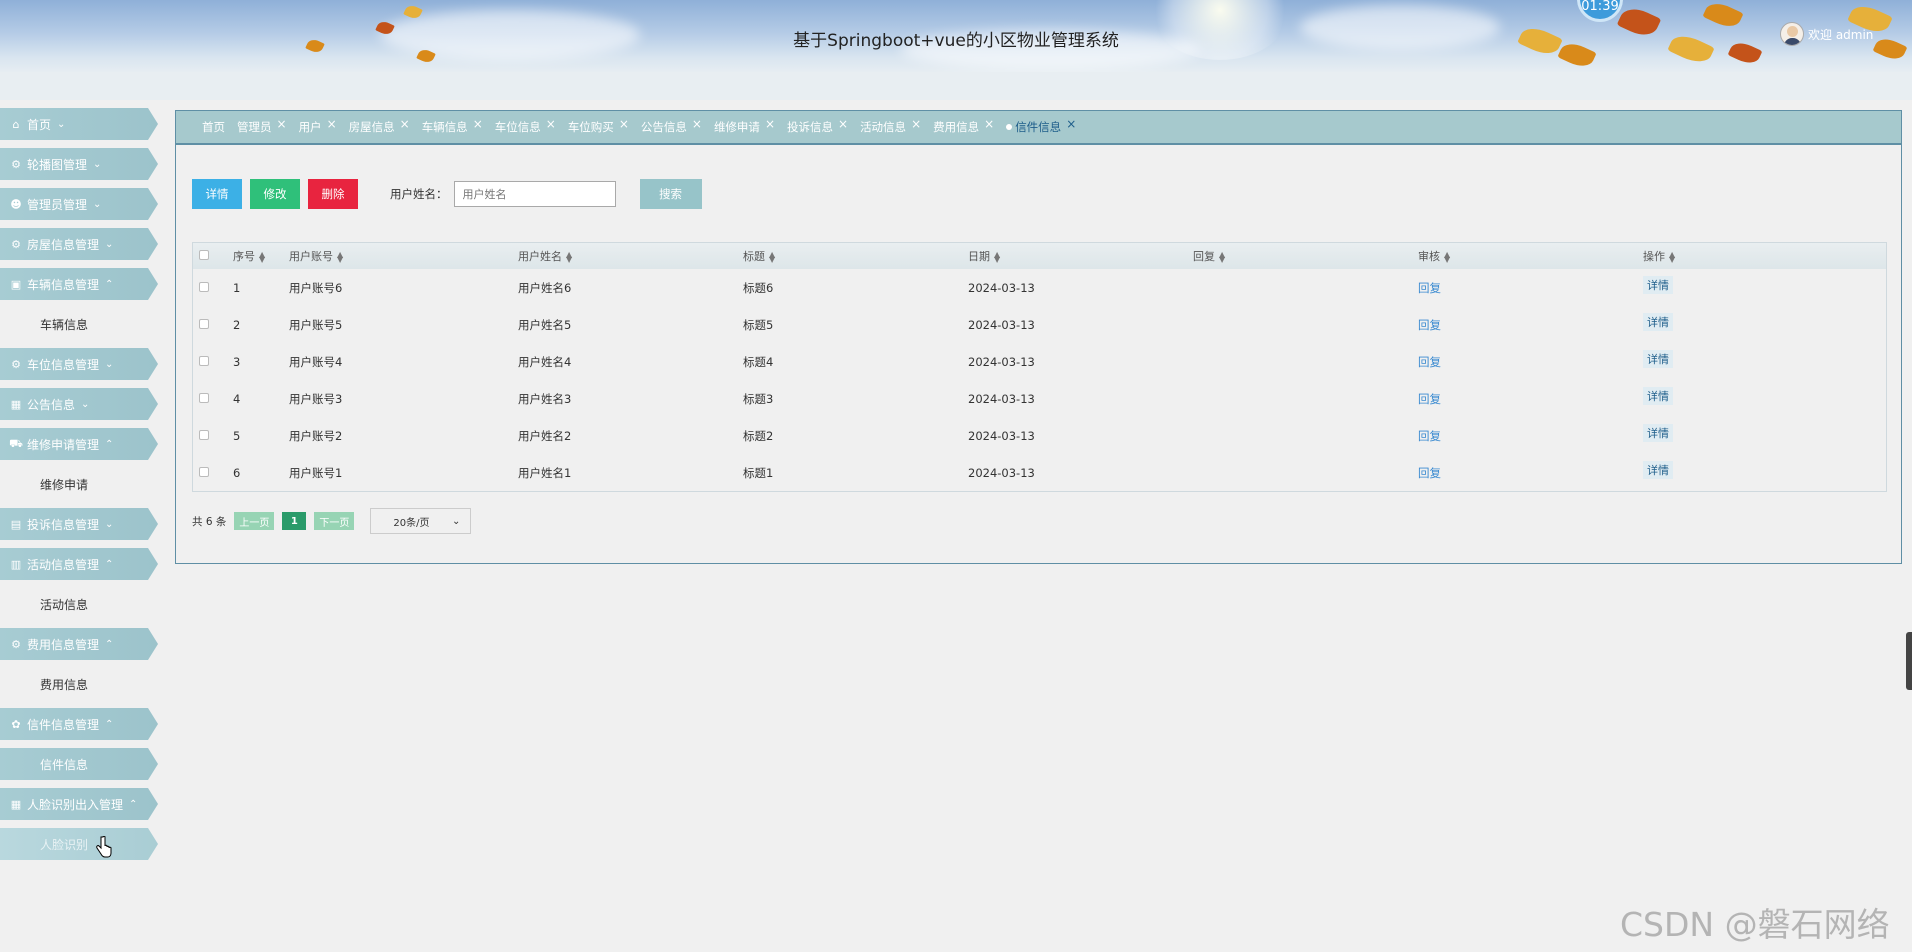  What do you see at coordinates (79, 844) in the screenshot?
I see `sidebar-submenu-item: 人脸识别` at bounding box center [79, 844].